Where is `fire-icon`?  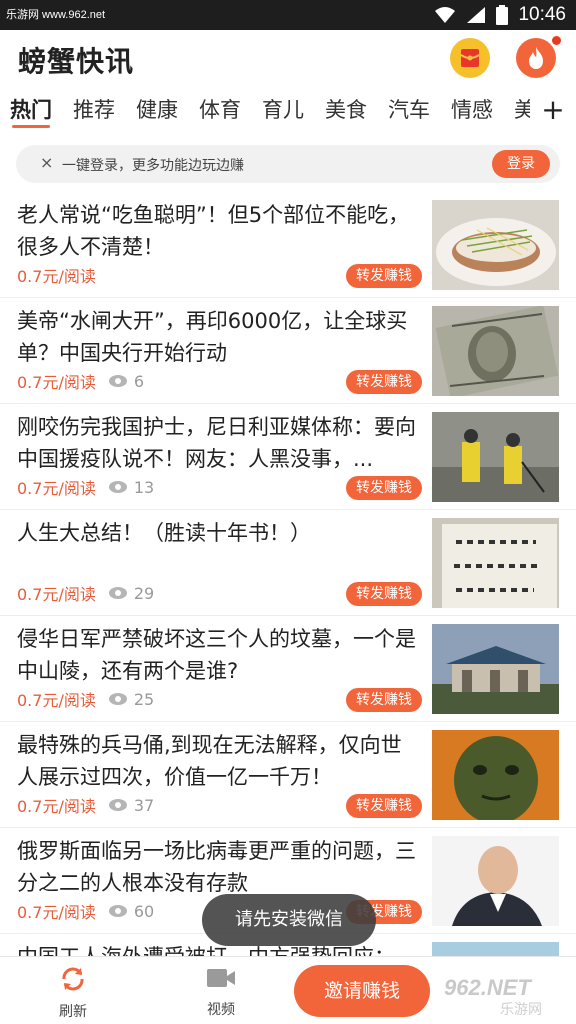
fire-icon is located at coordinates (536, 58).